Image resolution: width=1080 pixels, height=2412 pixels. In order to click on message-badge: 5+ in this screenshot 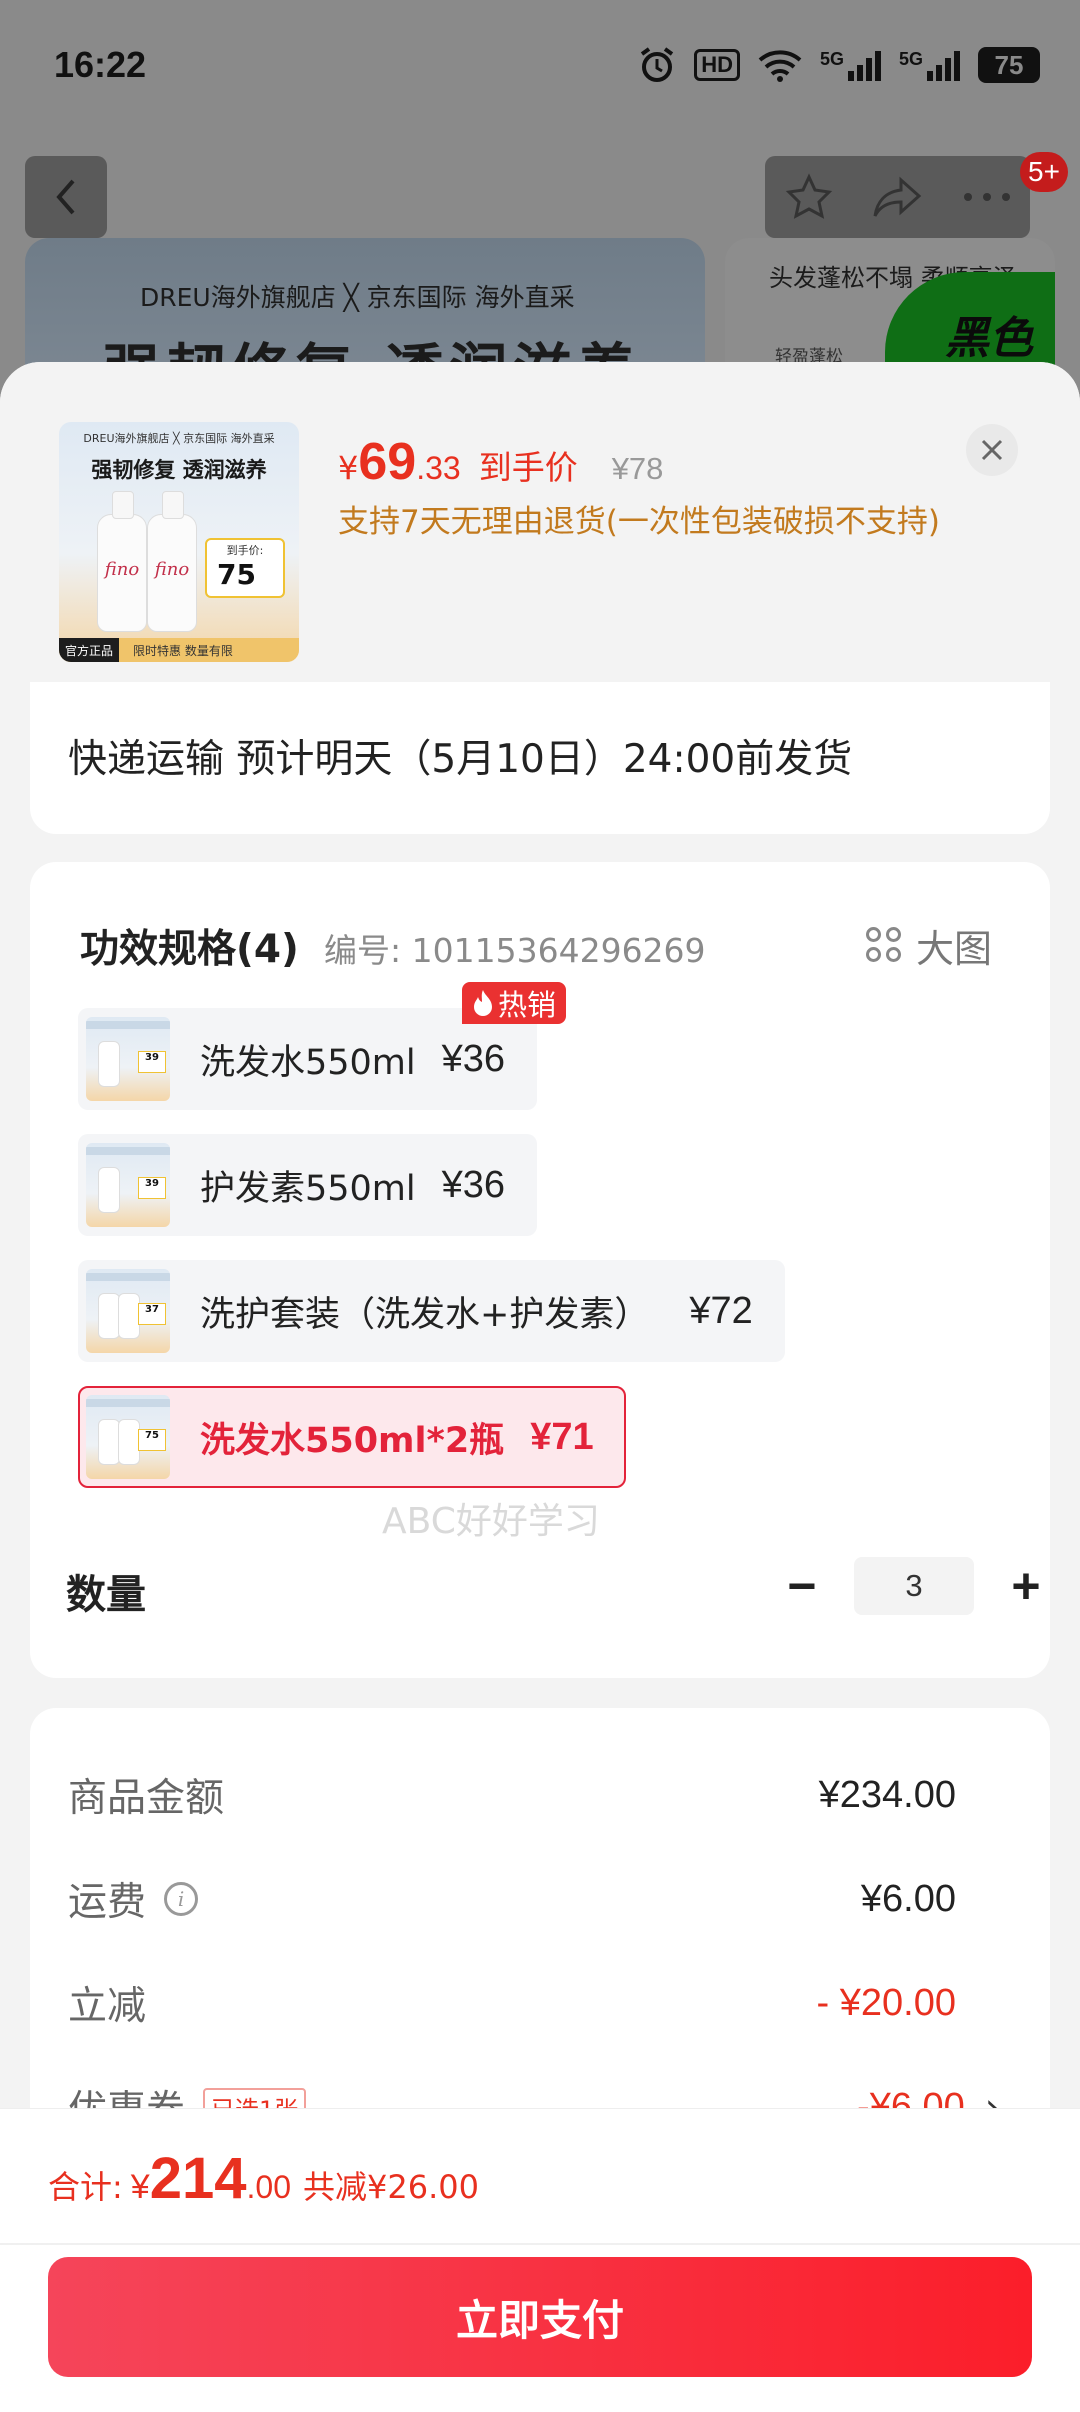, I will do `click(1044, 172)`.